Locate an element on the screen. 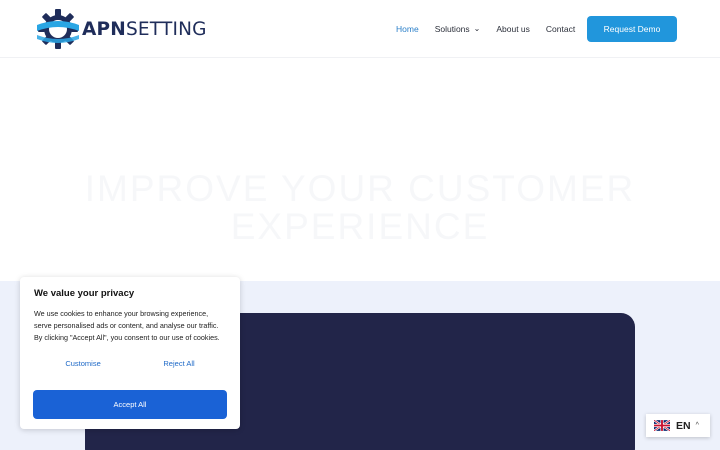 The image size is (720, 450). customise-button: Customise is located at coordinates (82, 363).